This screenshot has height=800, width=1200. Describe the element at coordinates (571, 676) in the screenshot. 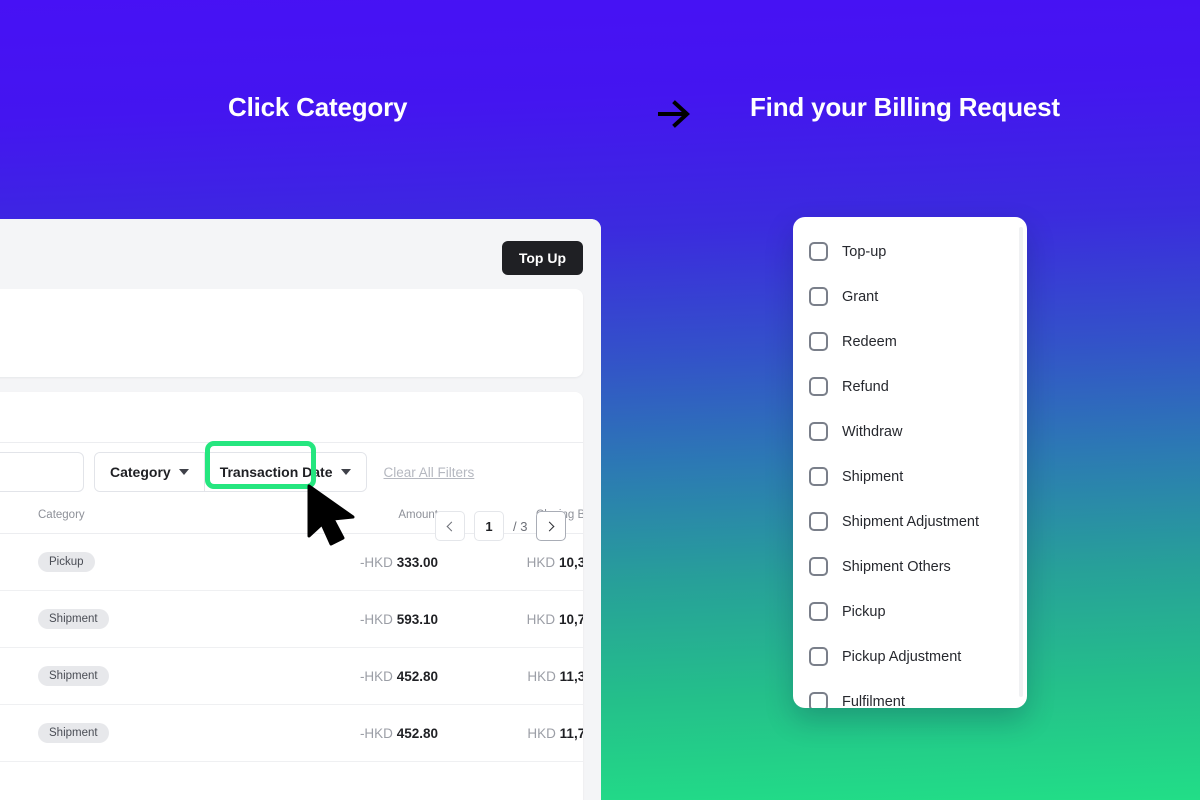

I see `balance-value: 11,310.98` at that location.